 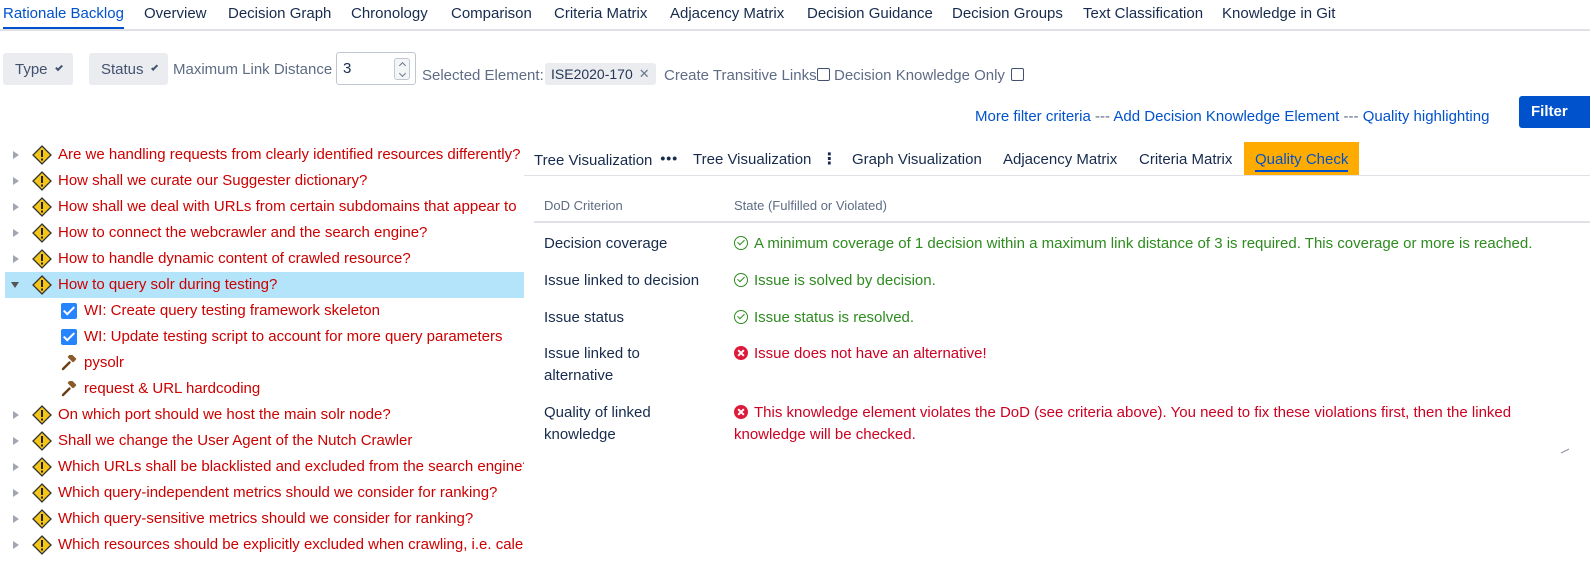 I want to click on tab-graph-visualization: Graph Visualization, so click(x=917, y=158).